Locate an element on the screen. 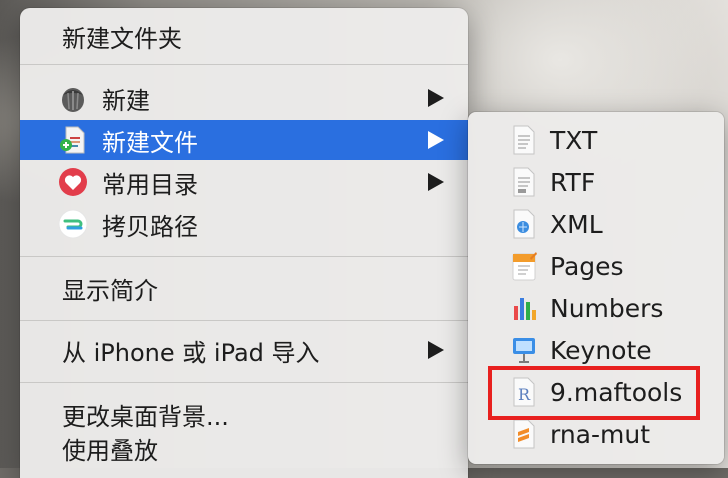 This screenshot has width=728, height=478. submenu-item-label: rna-mut is located at coordinates (600, 434).